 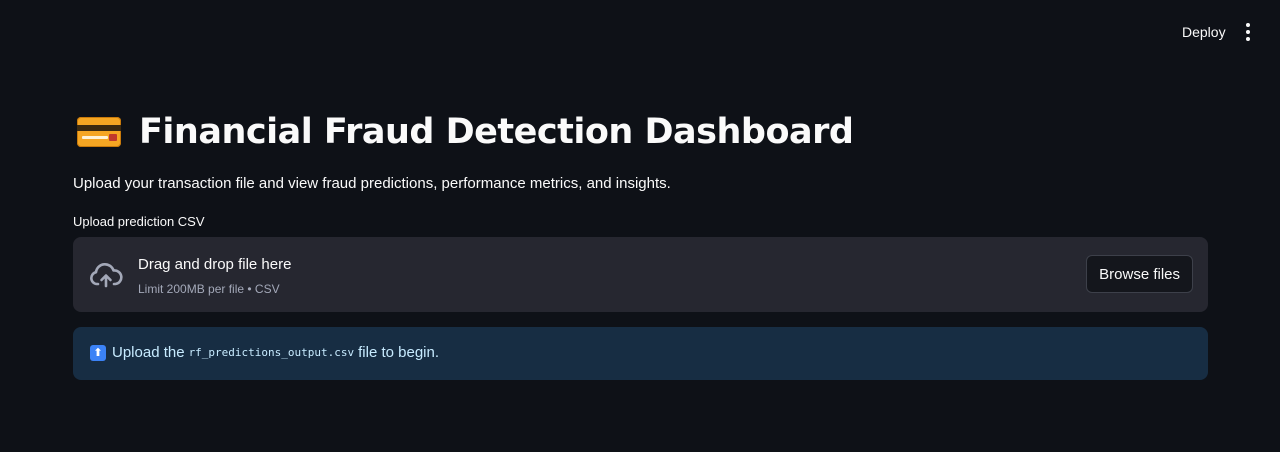 I want to click on credit-card-icon, so click(x=99, y=132).